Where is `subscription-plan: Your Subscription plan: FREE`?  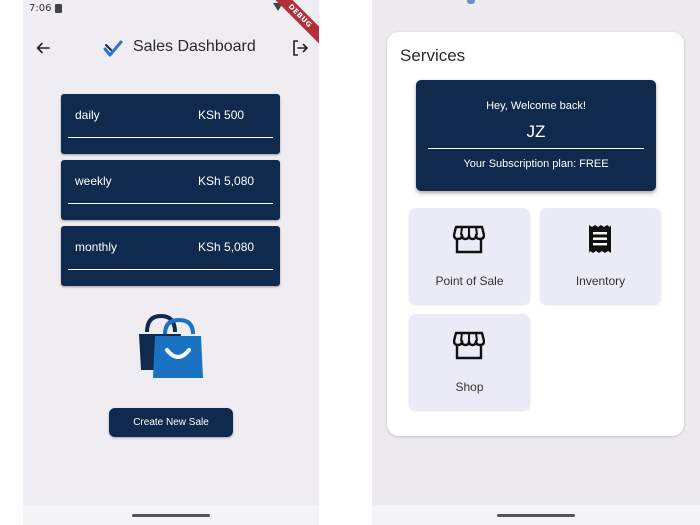
subscription-plan: Your Subscription plan: FREE is located at coordinates (536, 164).